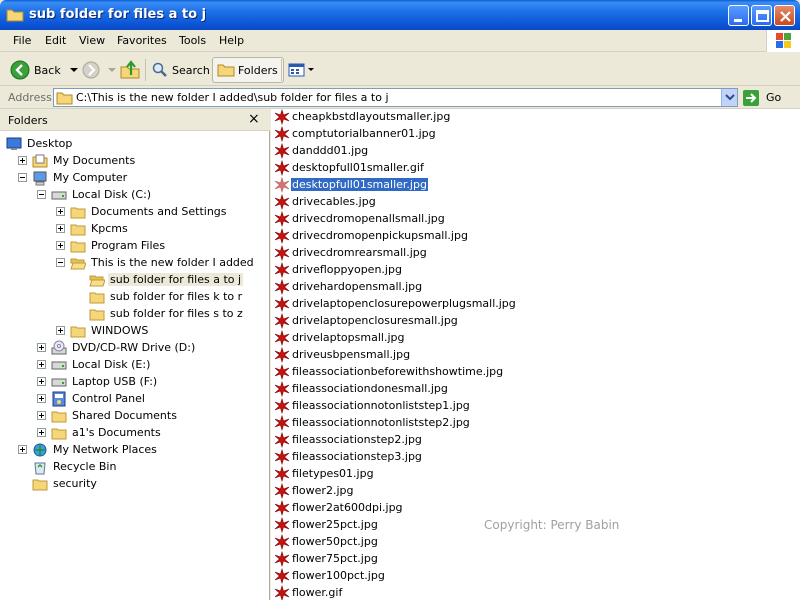  I want to click on file-item: drivecdromopenpickupsmall.jpg, so click(371, 235).